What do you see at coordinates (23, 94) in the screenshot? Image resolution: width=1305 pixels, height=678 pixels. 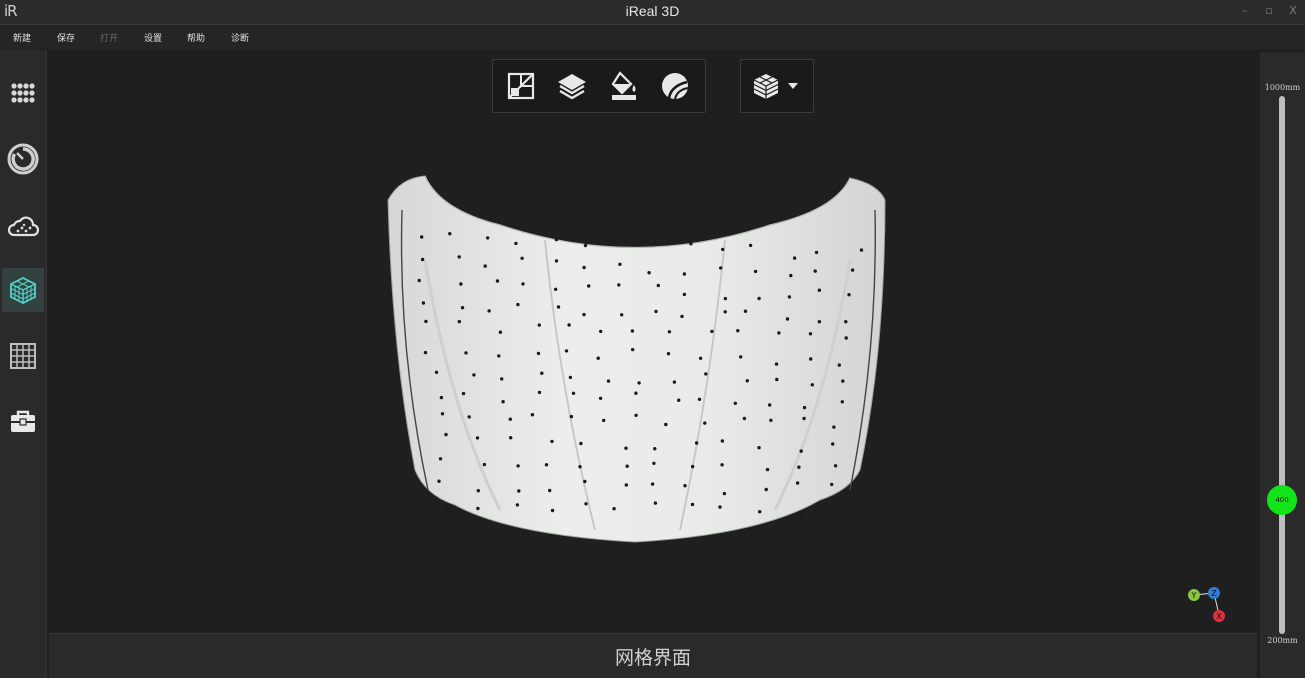 I see `sidebar-item-markers` at bounding box center [23, 94].